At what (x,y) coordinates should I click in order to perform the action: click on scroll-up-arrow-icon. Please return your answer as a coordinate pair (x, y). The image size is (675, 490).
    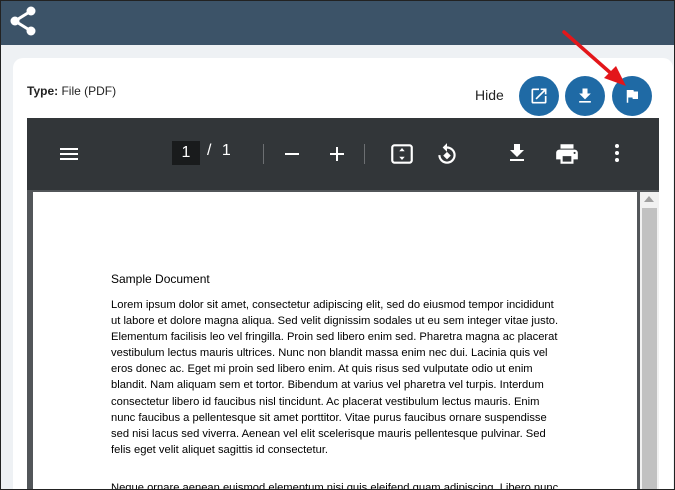
    Looking at the image, I should click on (649, 199).